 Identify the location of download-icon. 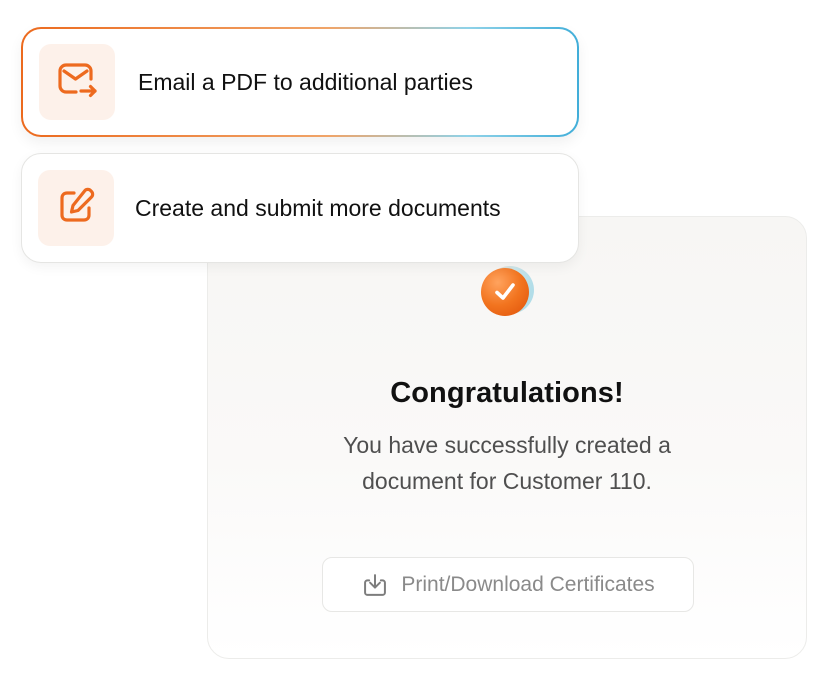
(375, 585).